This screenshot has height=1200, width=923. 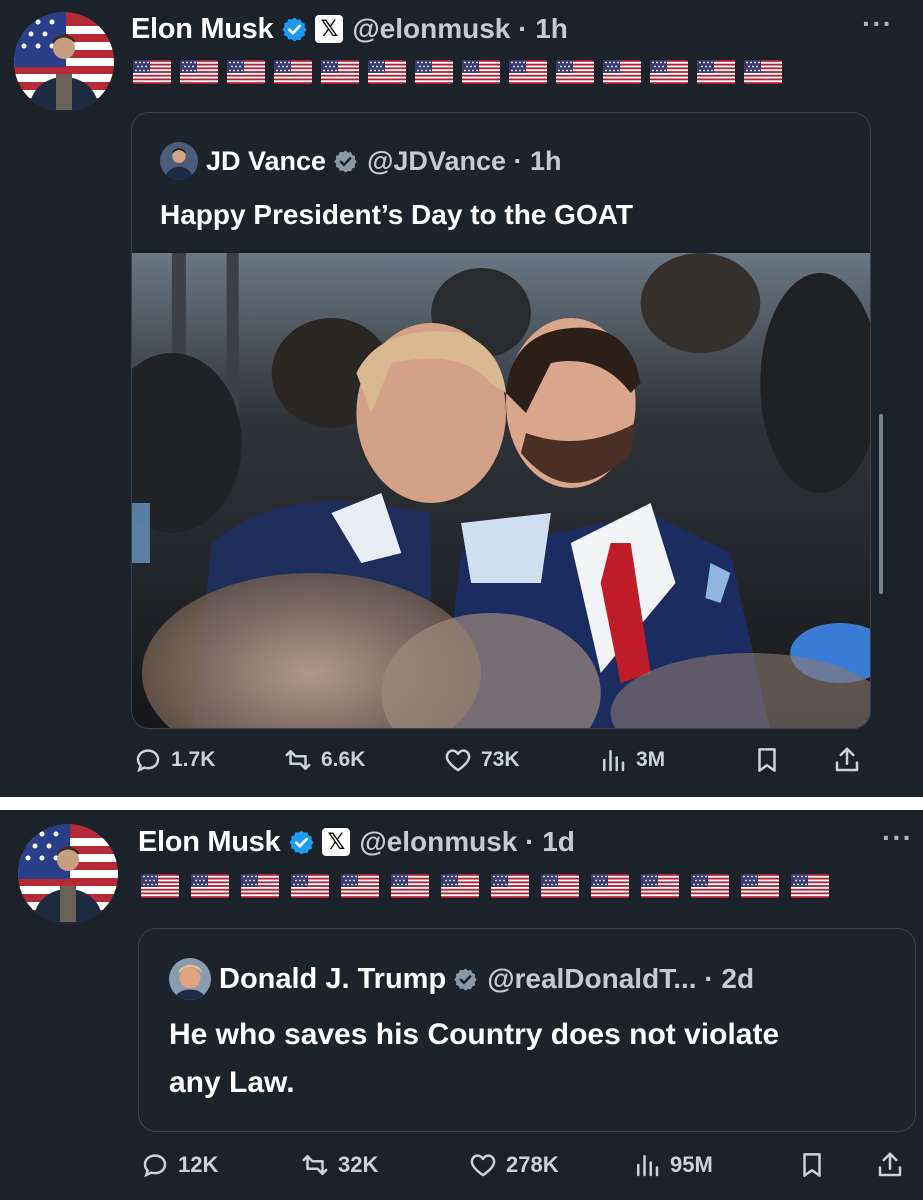 I want to click on reply-button: 1.7K, so click(x=174, y=760).